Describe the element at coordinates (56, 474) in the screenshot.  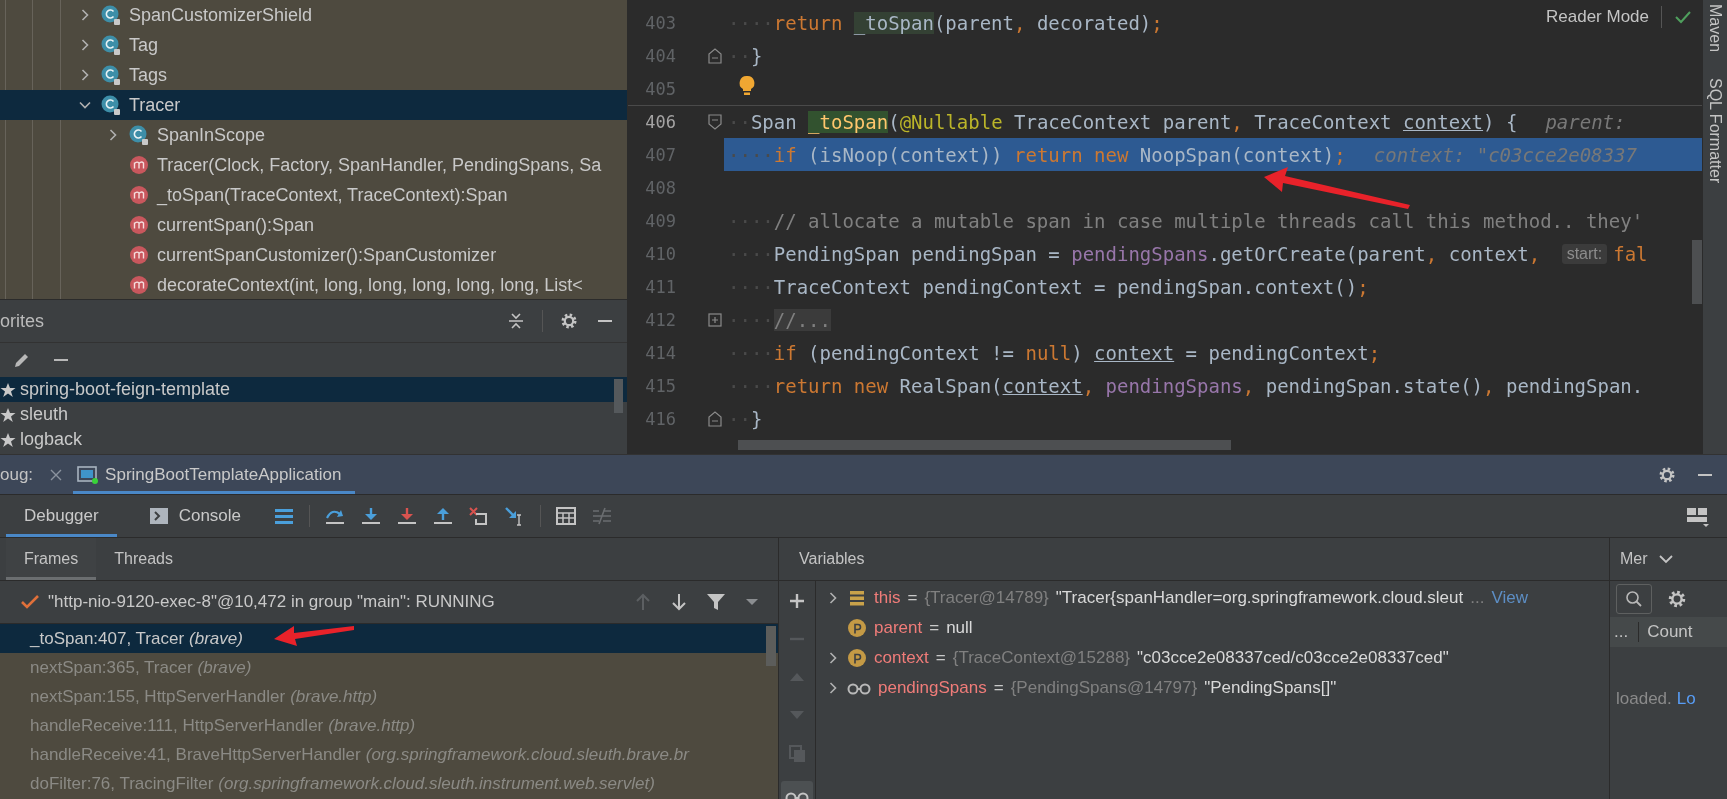
I see `close-icon` at that location.